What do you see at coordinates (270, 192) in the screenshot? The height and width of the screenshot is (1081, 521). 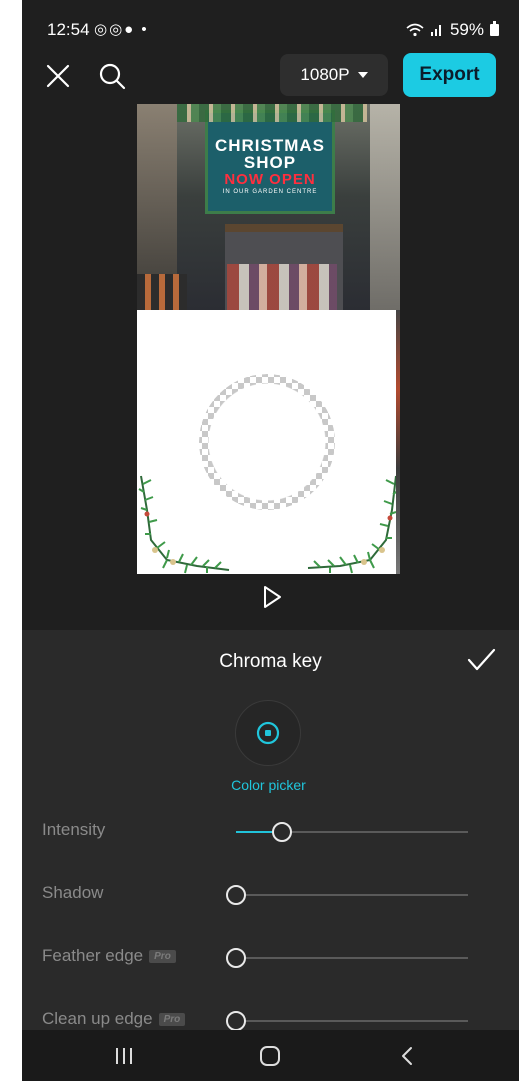 I see `sign-line-4: IN OUR GARDEN CENTRE` at bounding box center [270, 192].